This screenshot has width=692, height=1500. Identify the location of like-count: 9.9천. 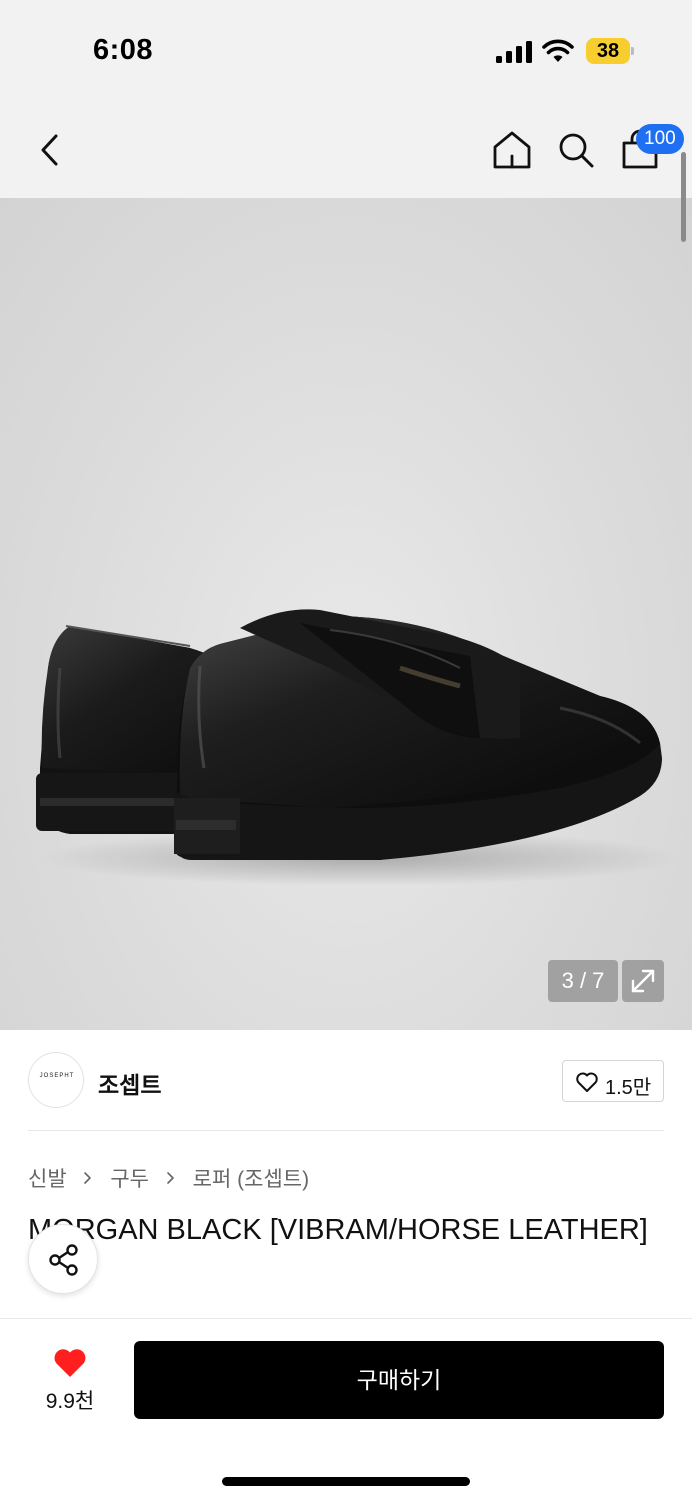
(70, 1401).